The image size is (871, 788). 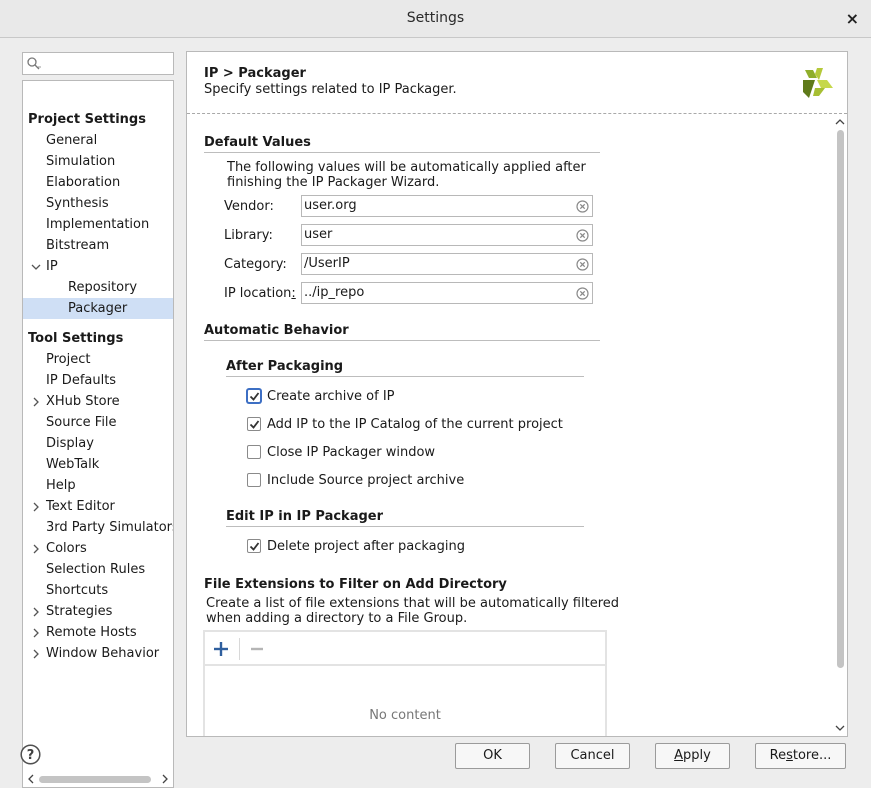 What do you see at coordinates (31, 779) in the screenshot?
I see `chevron-left-icon` at bounding box center [31, 779].